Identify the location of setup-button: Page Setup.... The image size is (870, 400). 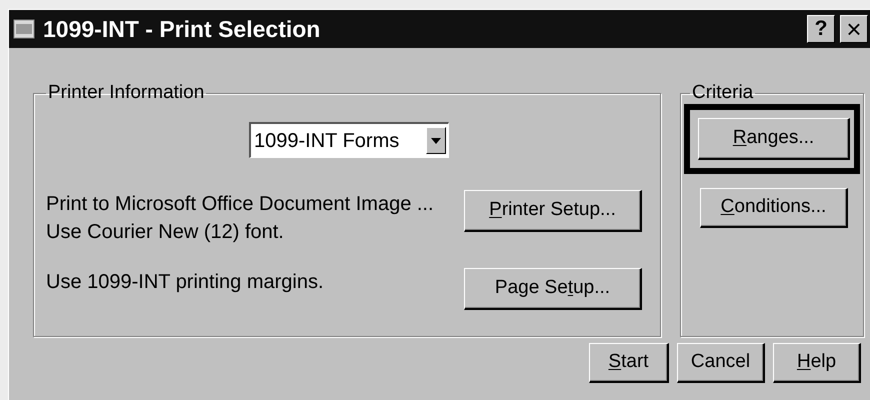
(553, 289).